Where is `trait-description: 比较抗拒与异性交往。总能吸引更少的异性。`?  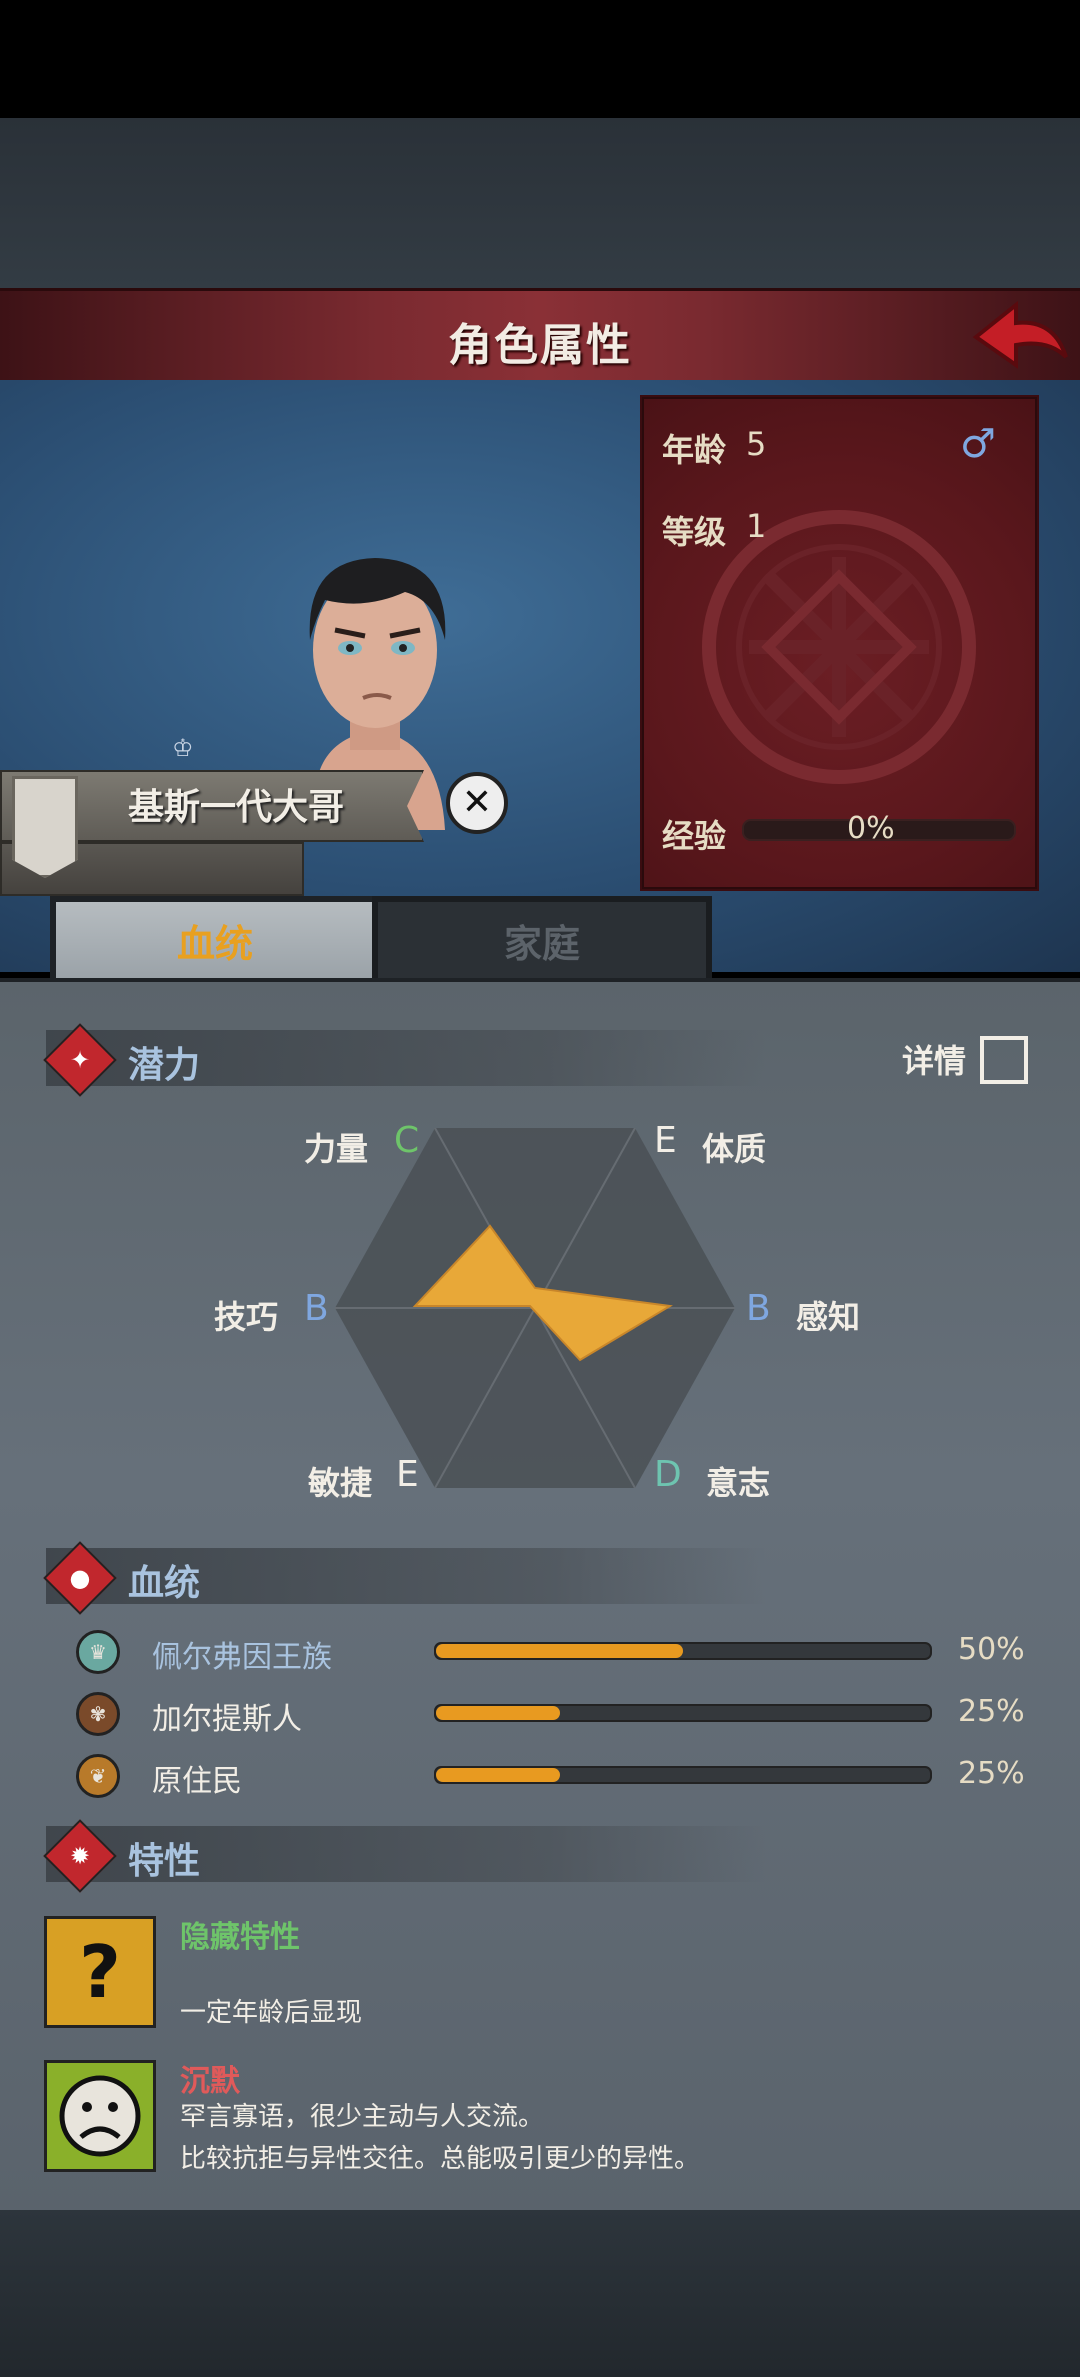 trait-description: 比较抗拒与异性交往。总能吸引更少的异性。 is located at coordinates (440, 2159).